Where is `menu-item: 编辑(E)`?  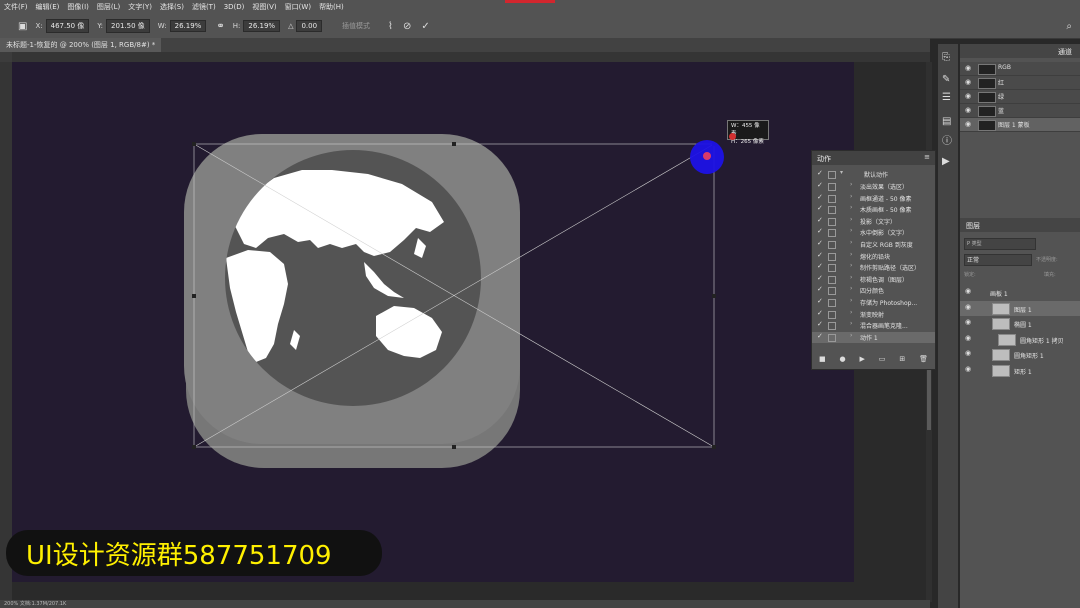
menu-item: 编辑(E) is located at coordinates (48, 7).